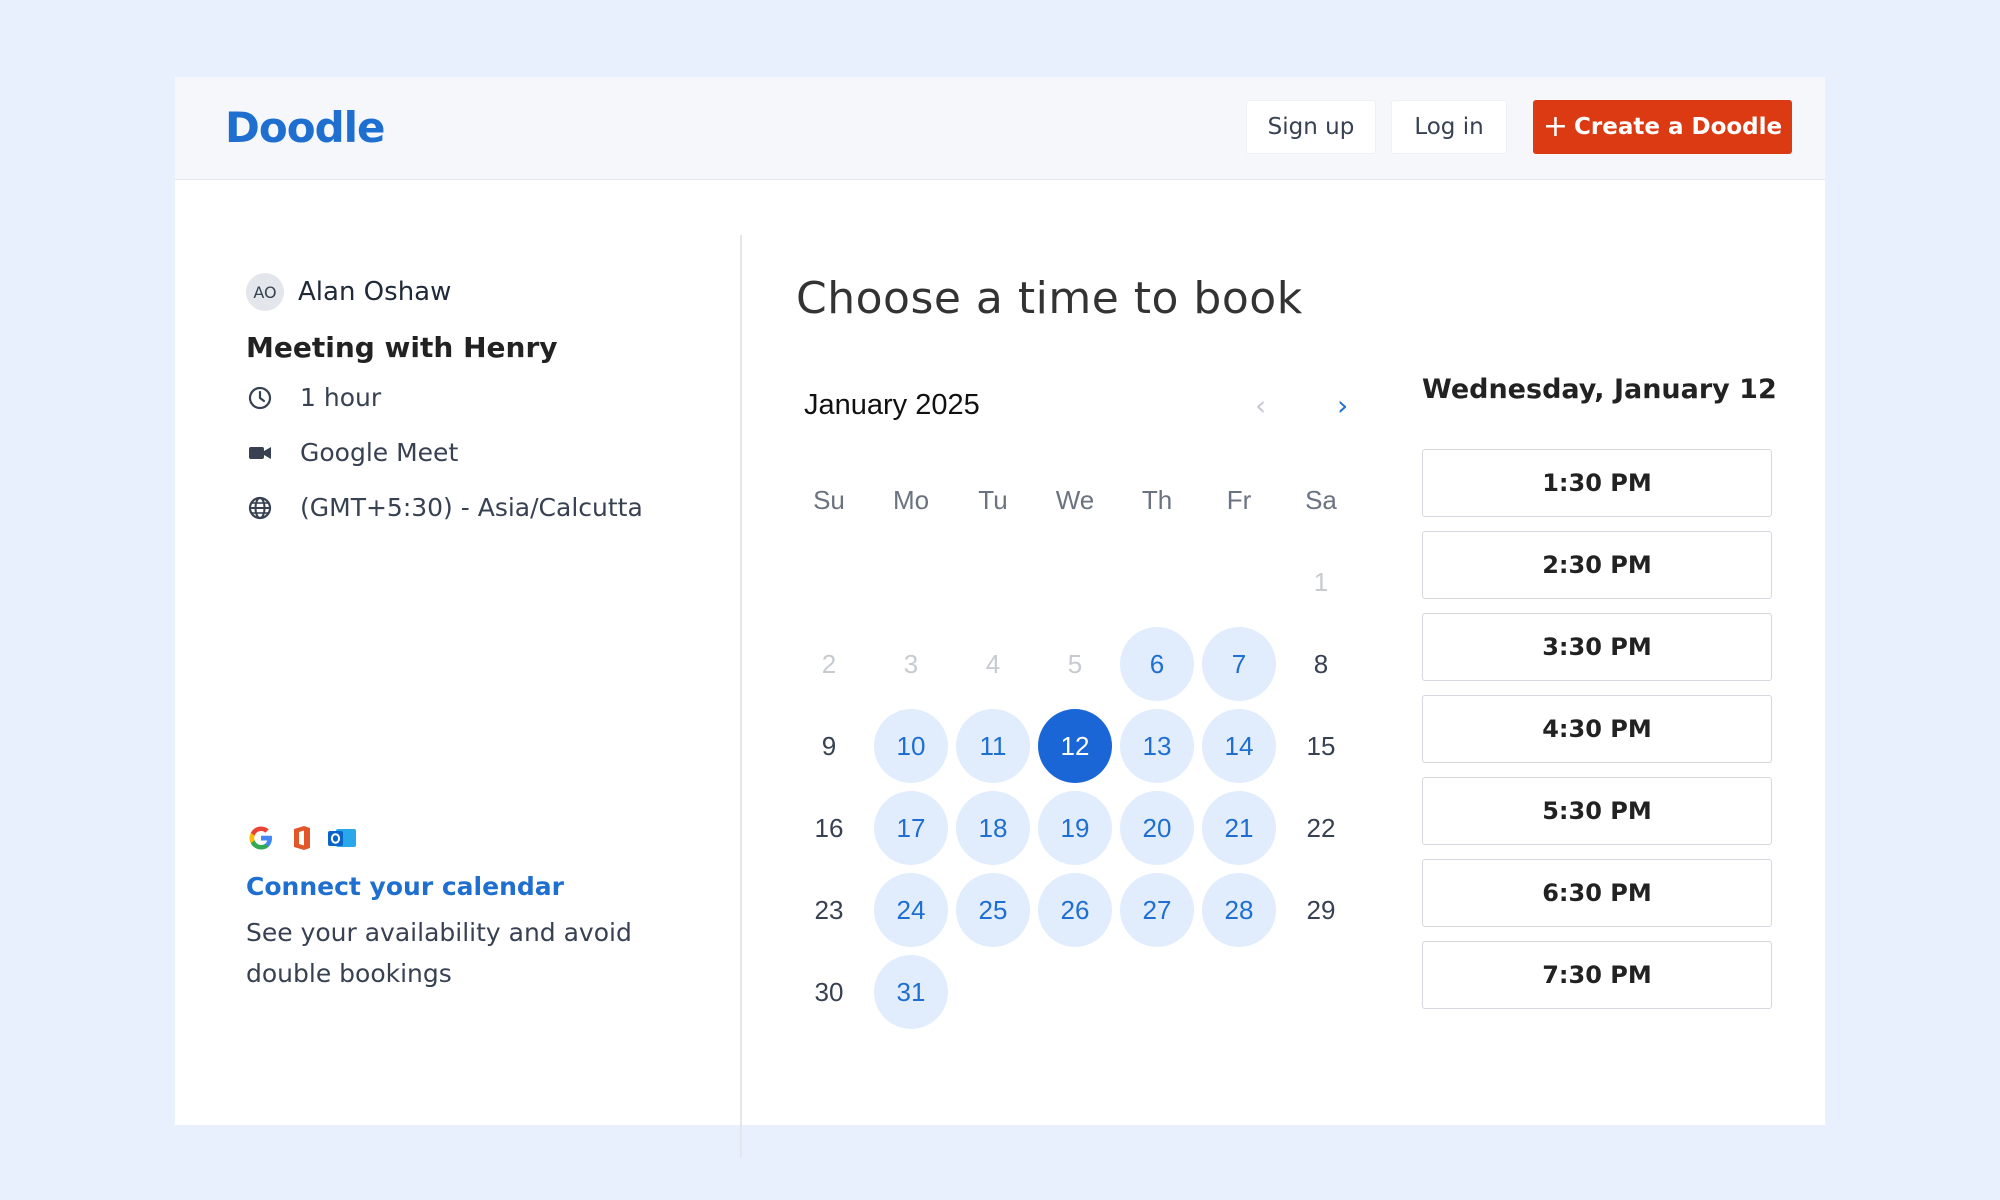 The width and height of the screenshot is (2000, 1200). What do you see at coordinates (1597, 975) in the screenshot?
I see `time-slot-button: 7:30 PM` at bounding box center [1597, 975].